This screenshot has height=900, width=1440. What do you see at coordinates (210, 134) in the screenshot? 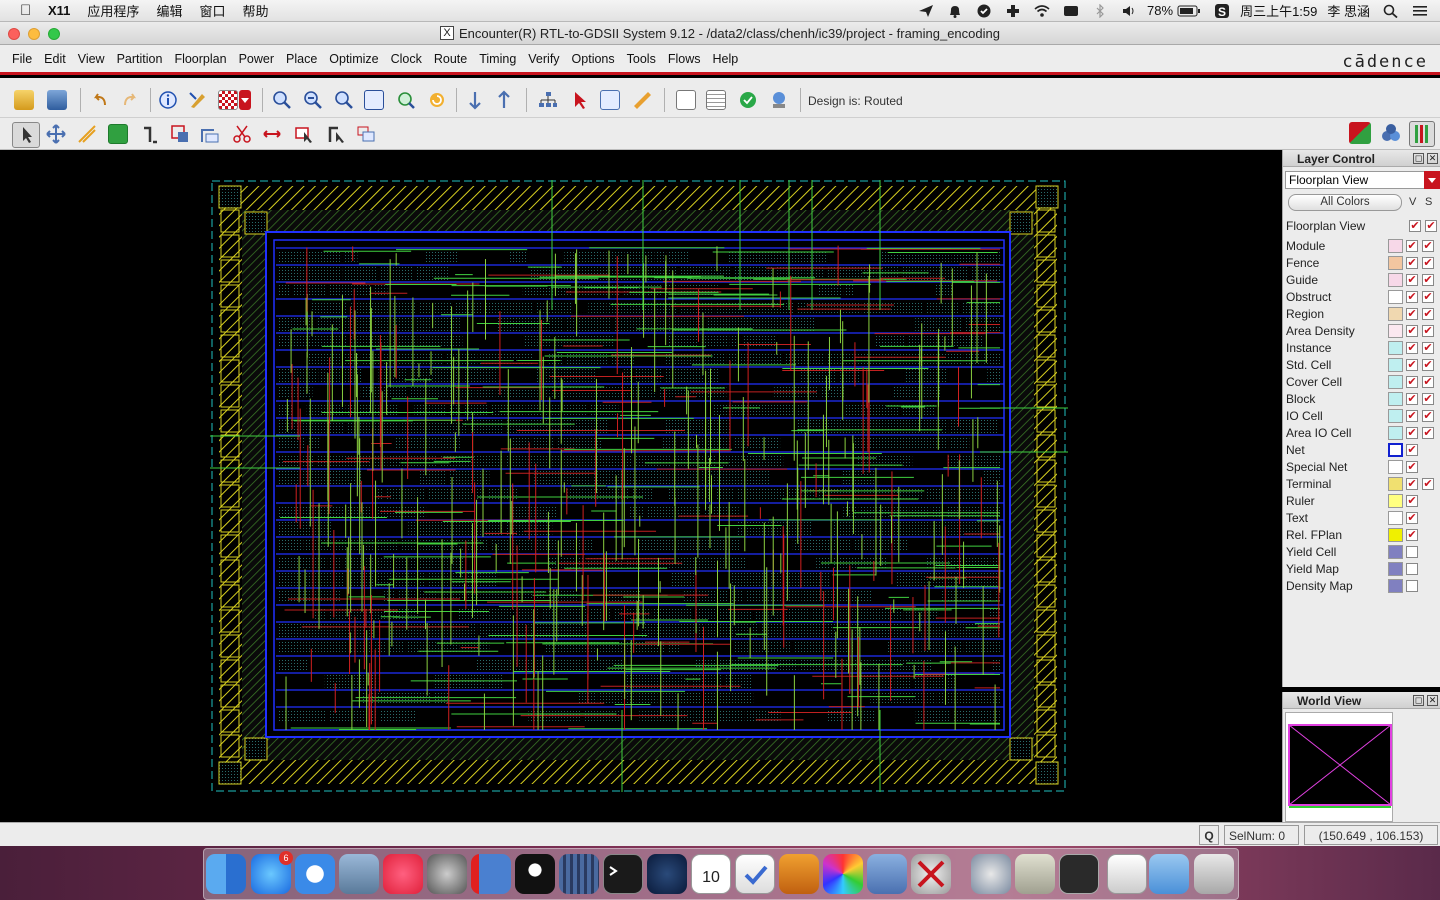
I see `resize-icon` at bounding box center [210, 134].